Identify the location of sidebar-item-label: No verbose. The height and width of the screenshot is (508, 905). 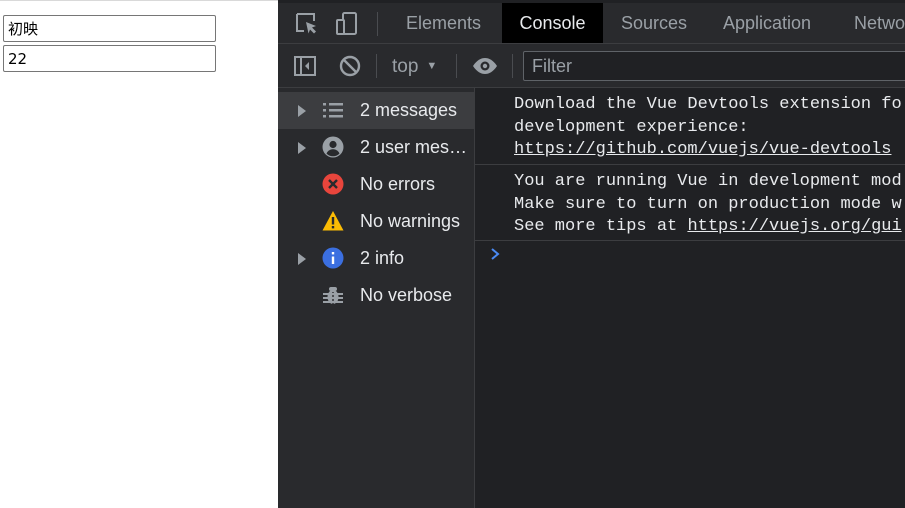
(406, 295).